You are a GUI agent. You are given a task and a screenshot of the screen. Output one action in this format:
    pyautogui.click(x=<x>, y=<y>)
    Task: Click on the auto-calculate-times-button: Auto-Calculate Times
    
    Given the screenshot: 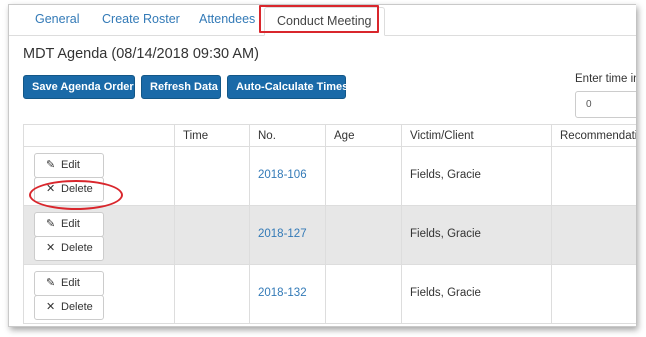 What is the action you would take?
    pyautogui.click(x=287, y=87)
    